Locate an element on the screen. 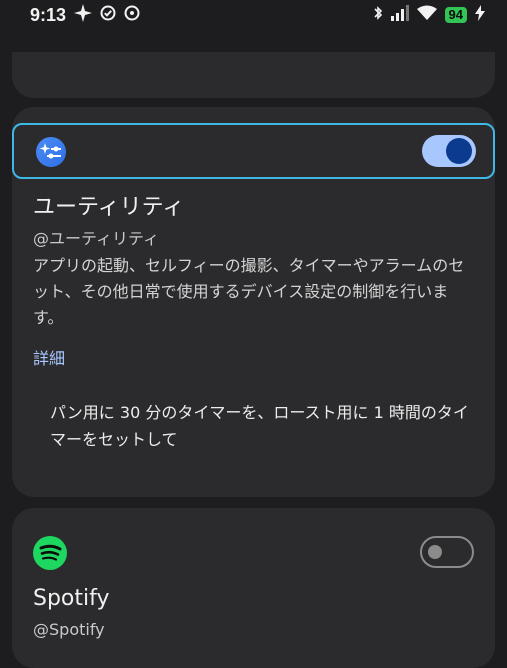 The image size is (507, 668). wifi-icon is located at coordinates (426, 15).